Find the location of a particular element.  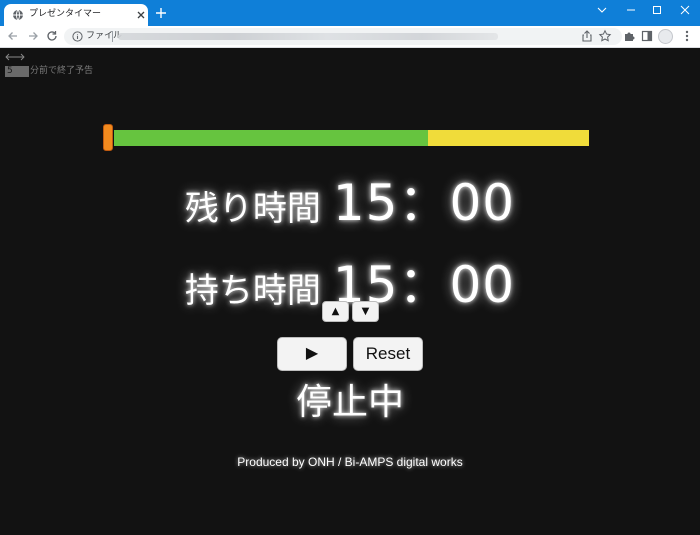

address-scheme-label: ファイル is located at coordinates (104, 36).